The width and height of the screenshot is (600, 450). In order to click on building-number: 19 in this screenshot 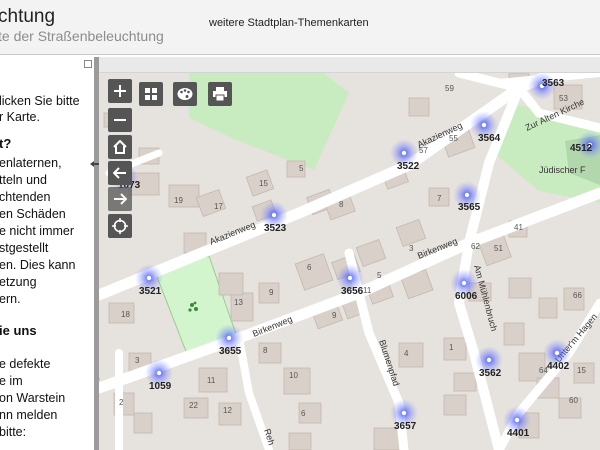, I will do `click(178, 200)`.